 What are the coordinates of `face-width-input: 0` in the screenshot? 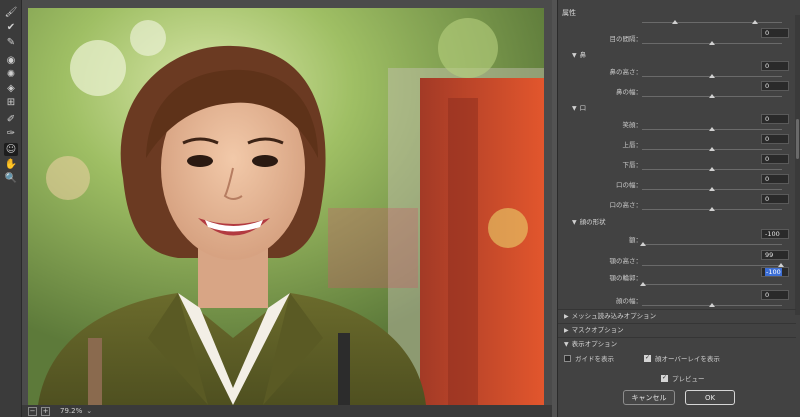 It's located at (775, 295).